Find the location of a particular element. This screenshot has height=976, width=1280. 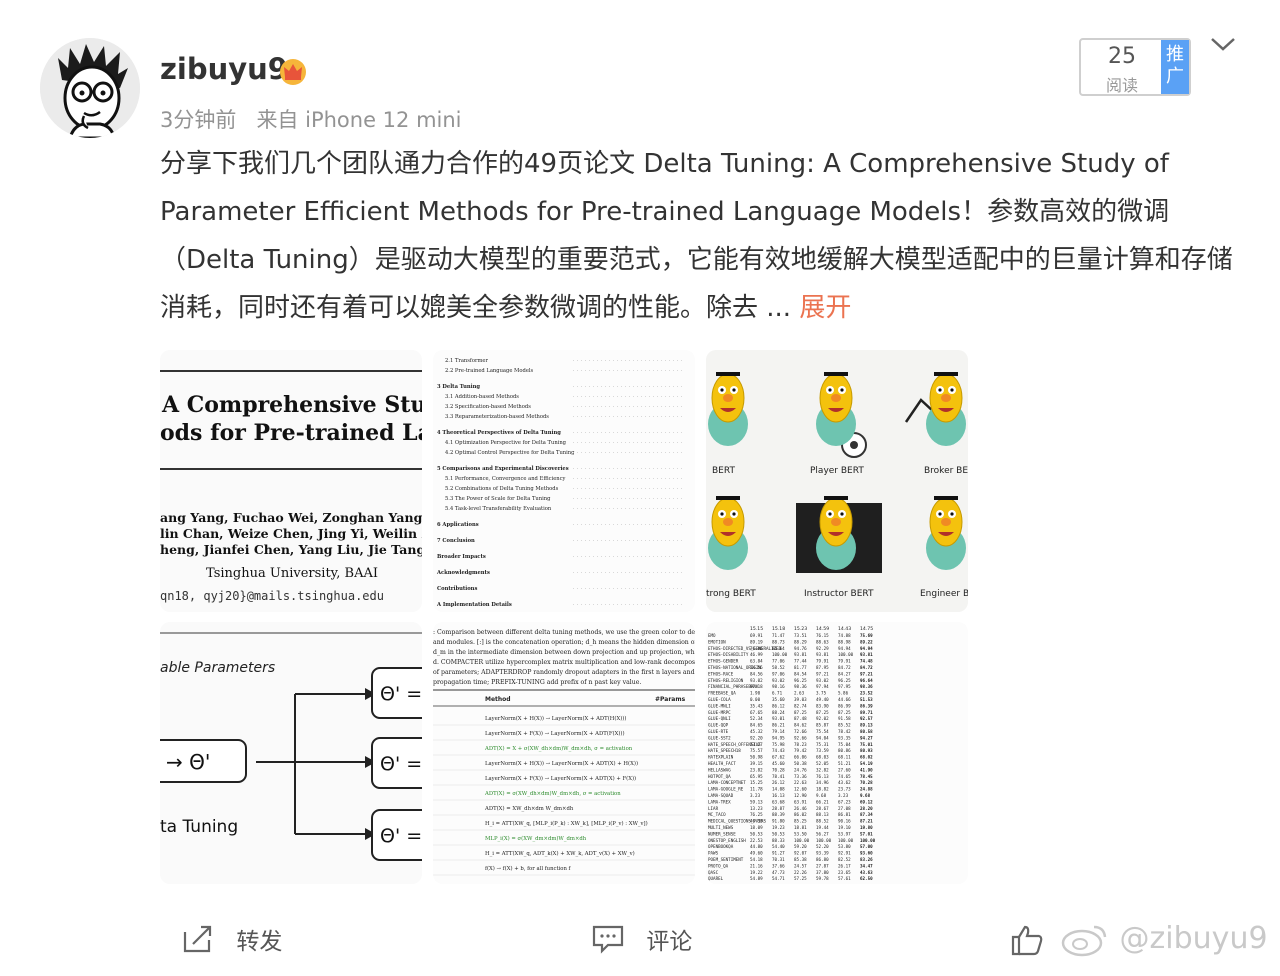

results-cell: 23.52 is located at coordinates (866, 693).